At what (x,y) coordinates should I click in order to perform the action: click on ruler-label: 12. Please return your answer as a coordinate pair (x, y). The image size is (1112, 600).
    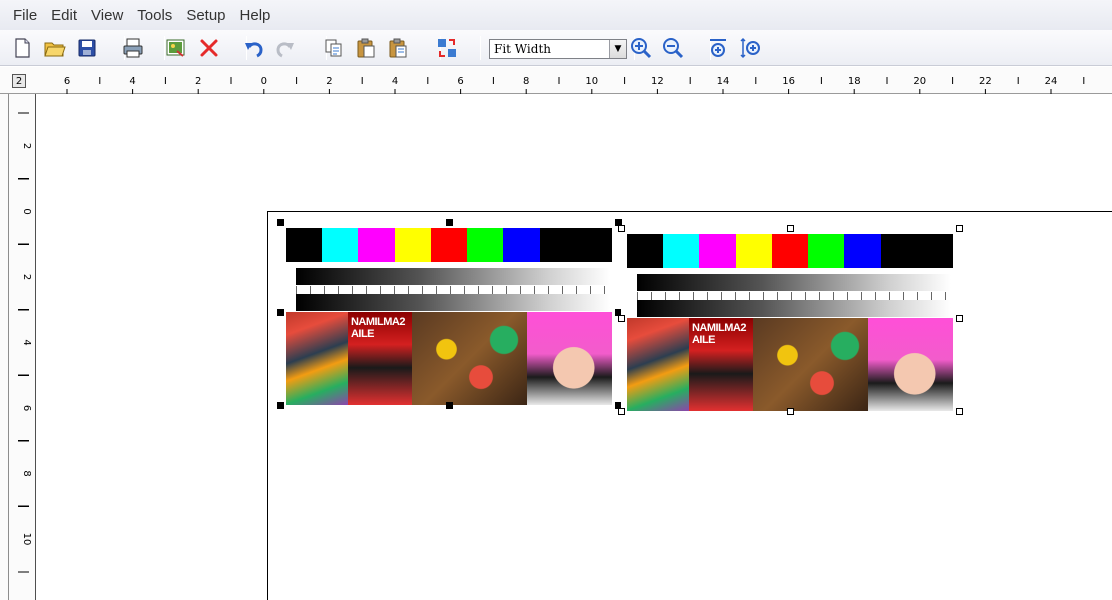
    Looking at the image, I should click on (657, 81).